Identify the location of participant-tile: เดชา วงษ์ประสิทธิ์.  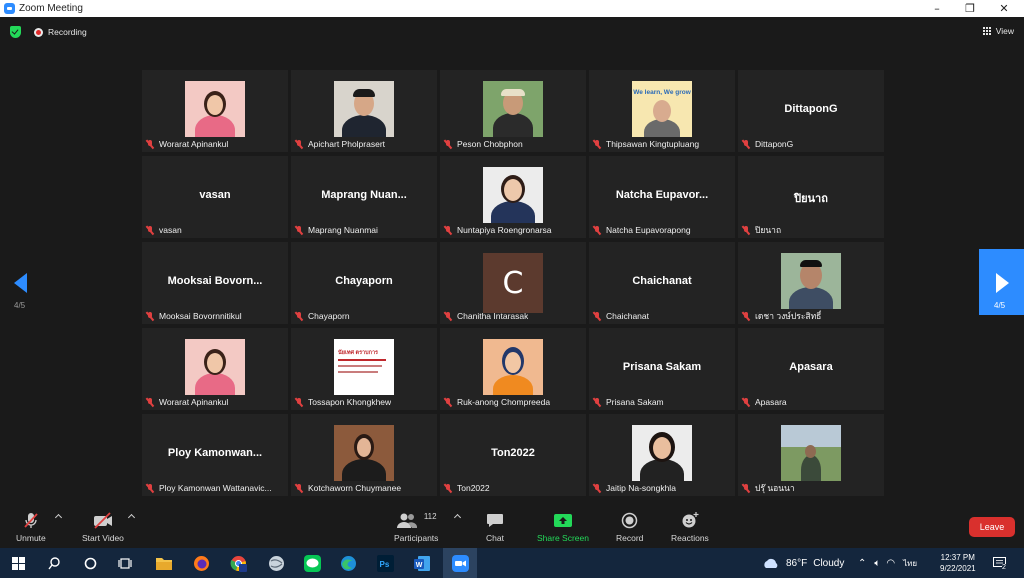
(811, 283).